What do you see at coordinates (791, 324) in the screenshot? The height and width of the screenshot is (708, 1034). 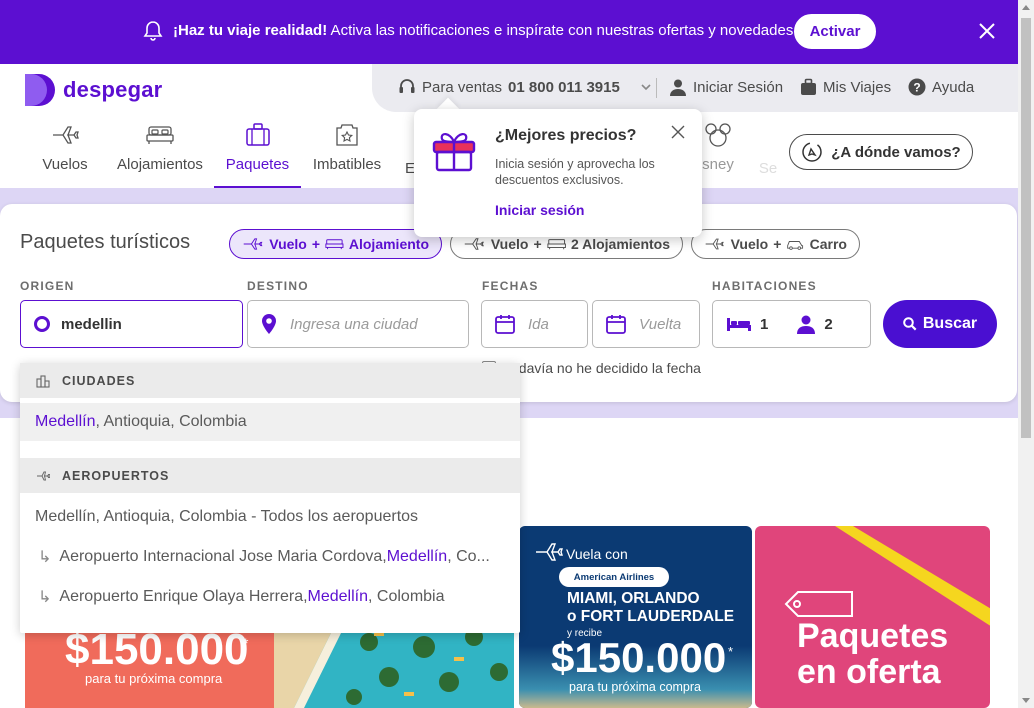 I see `rooms-guests-selector: 1 2` at bounding box center [791, 324].